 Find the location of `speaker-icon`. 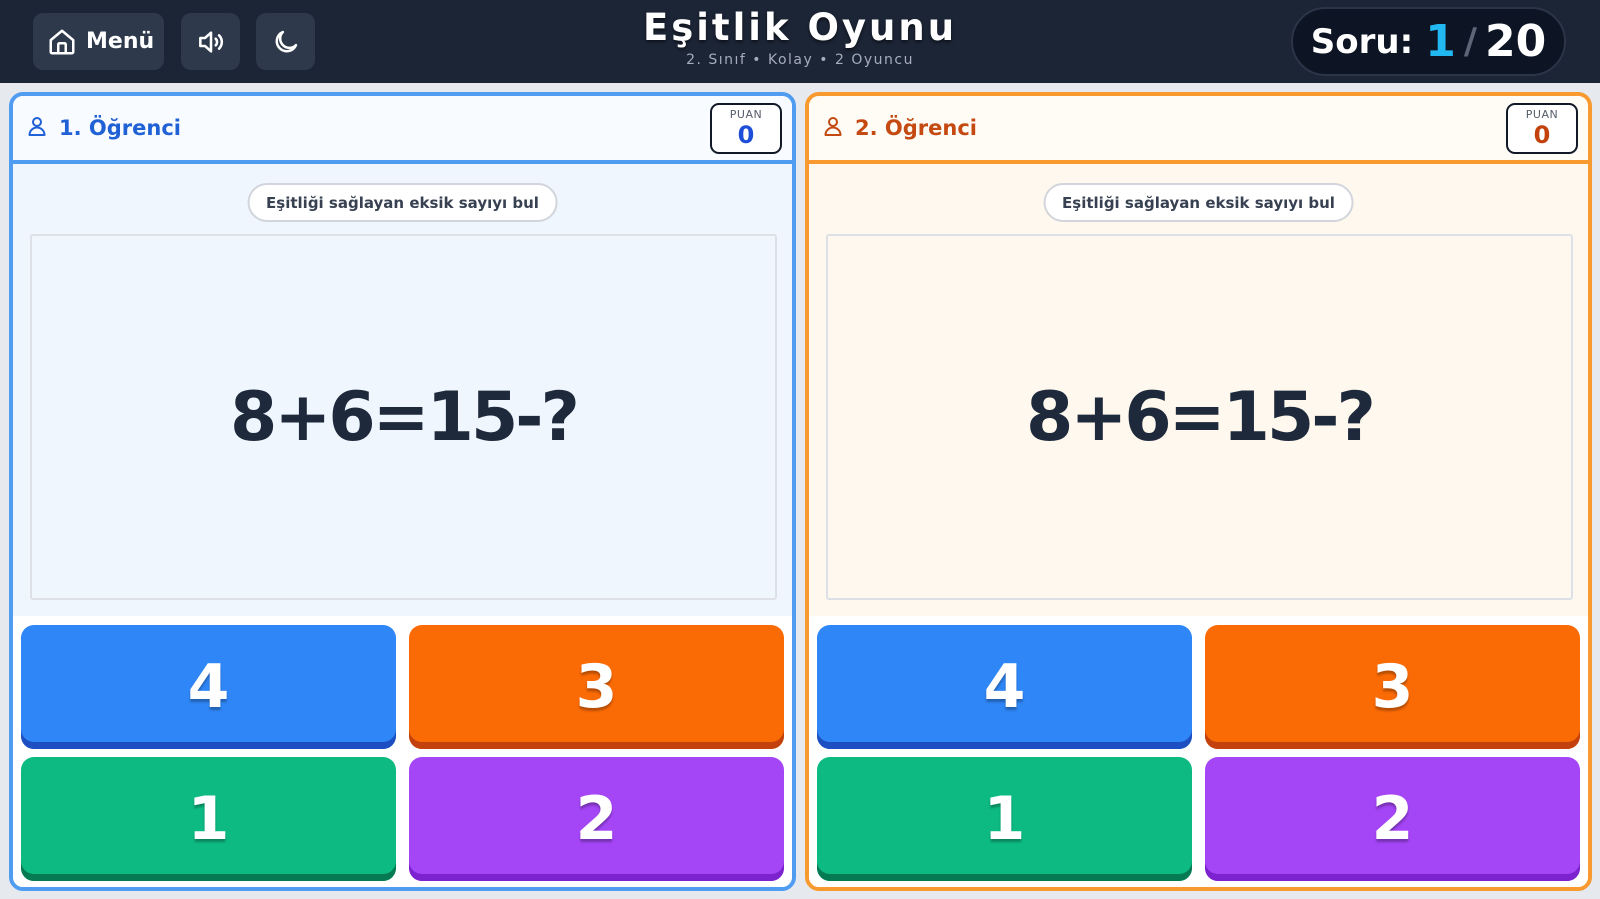

speaker-icon is located at coordinates (211, 42).